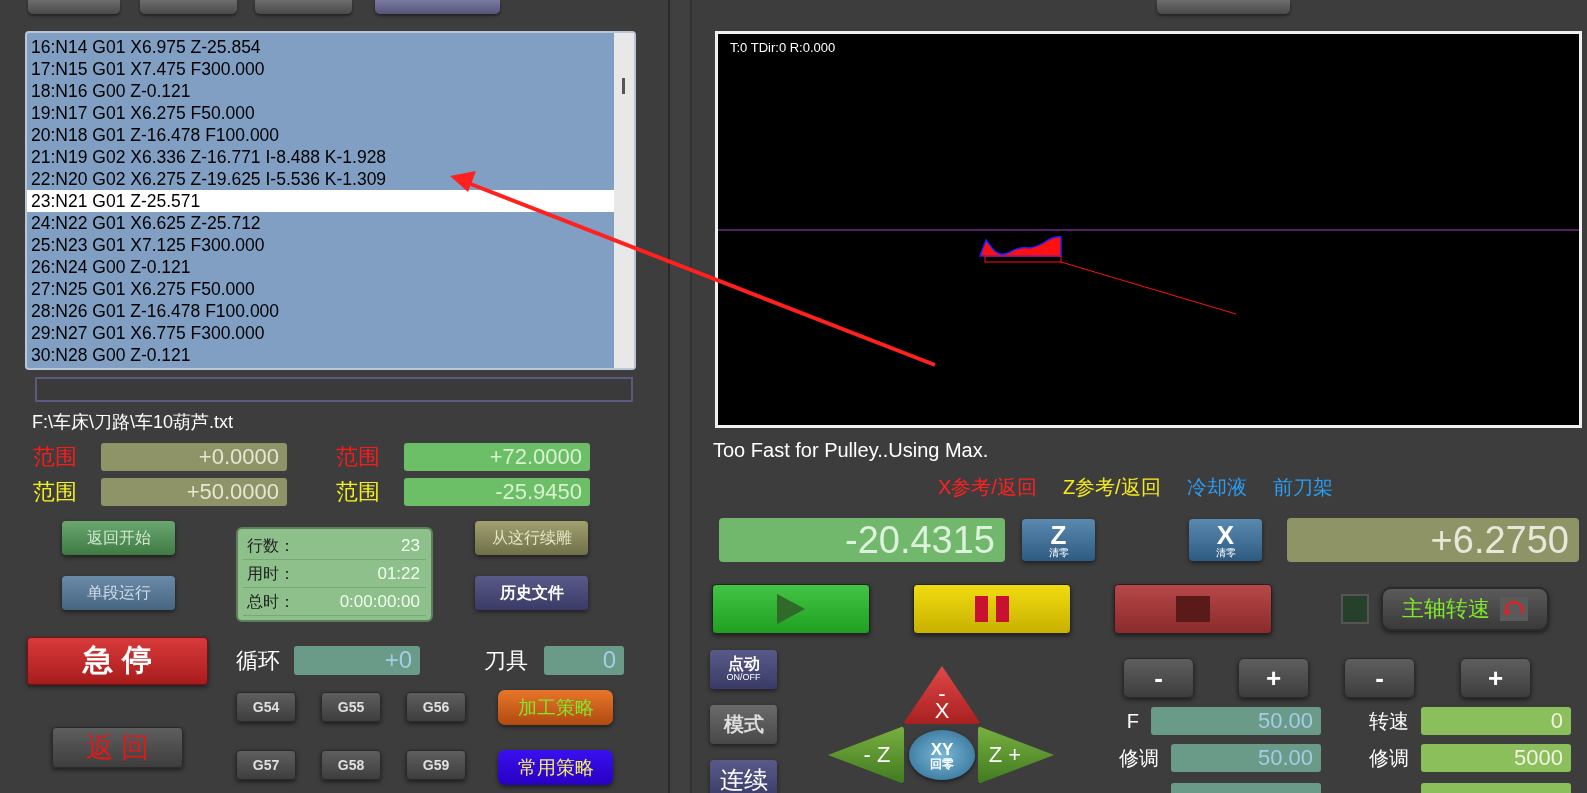  I want to click on start-button, so click(791, 609).